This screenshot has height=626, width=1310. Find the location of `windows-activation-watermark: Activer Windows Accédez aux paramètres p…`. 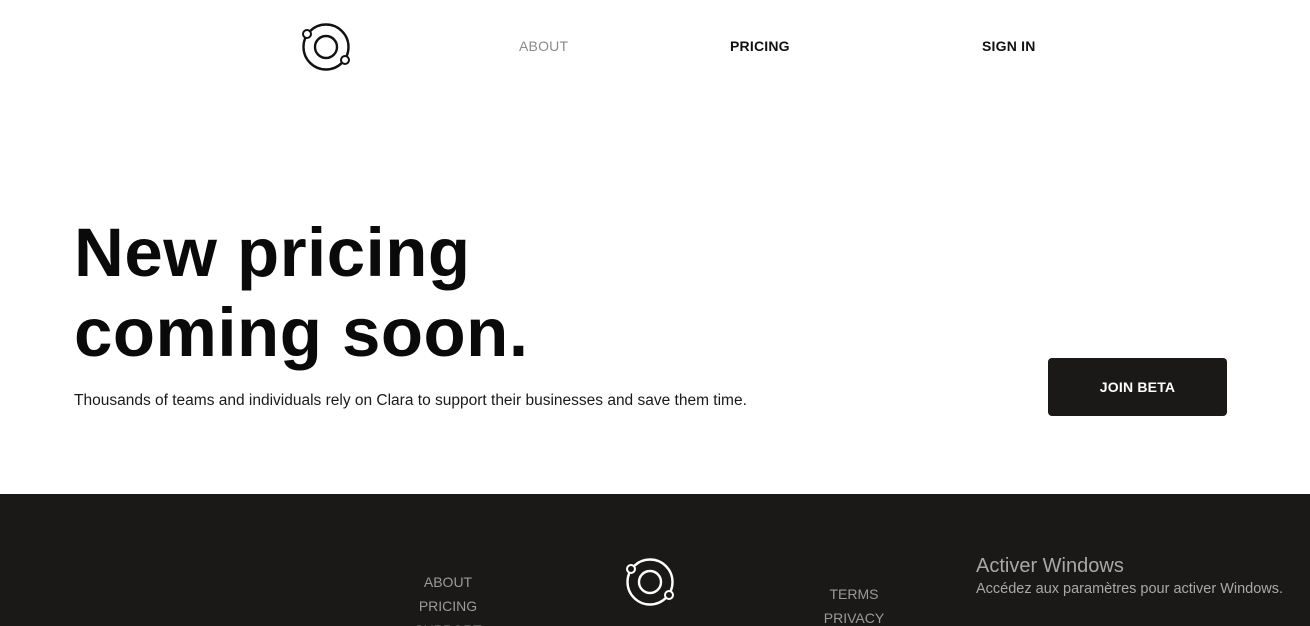

windows-activation-watermark: Activer Windows Accédez aux paramètres p… is located at coordinates (1129, 577).